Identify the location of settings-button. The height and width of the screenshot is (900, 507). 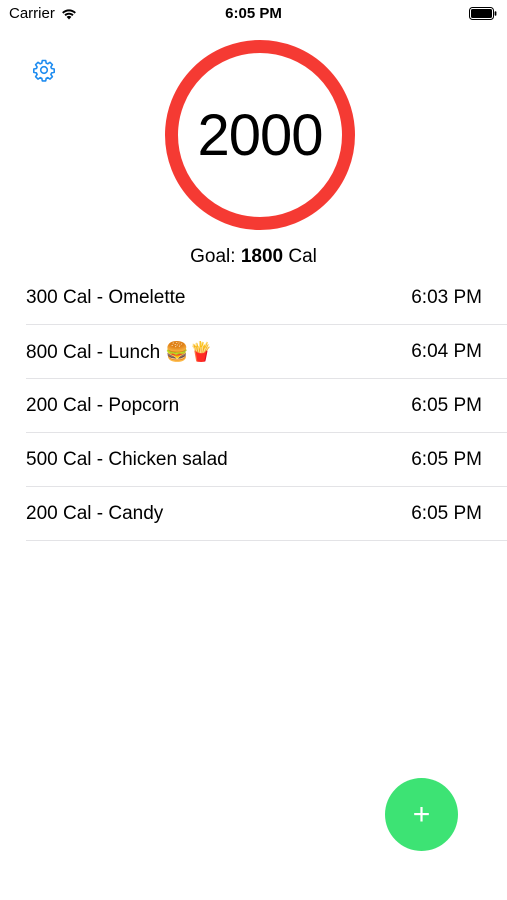
(44, 70).